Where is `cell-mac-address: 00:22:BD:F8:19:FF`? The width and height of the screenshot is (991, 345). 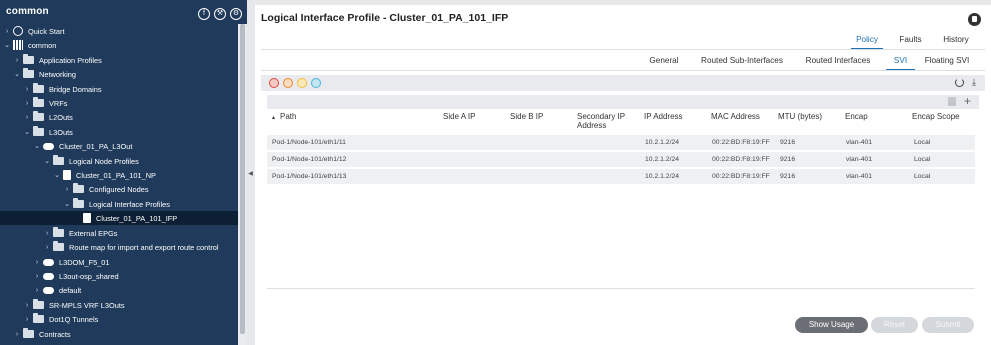 cell-mac-address: 00:22:BD:F8:19:FF is located at coordinates (741, 142).